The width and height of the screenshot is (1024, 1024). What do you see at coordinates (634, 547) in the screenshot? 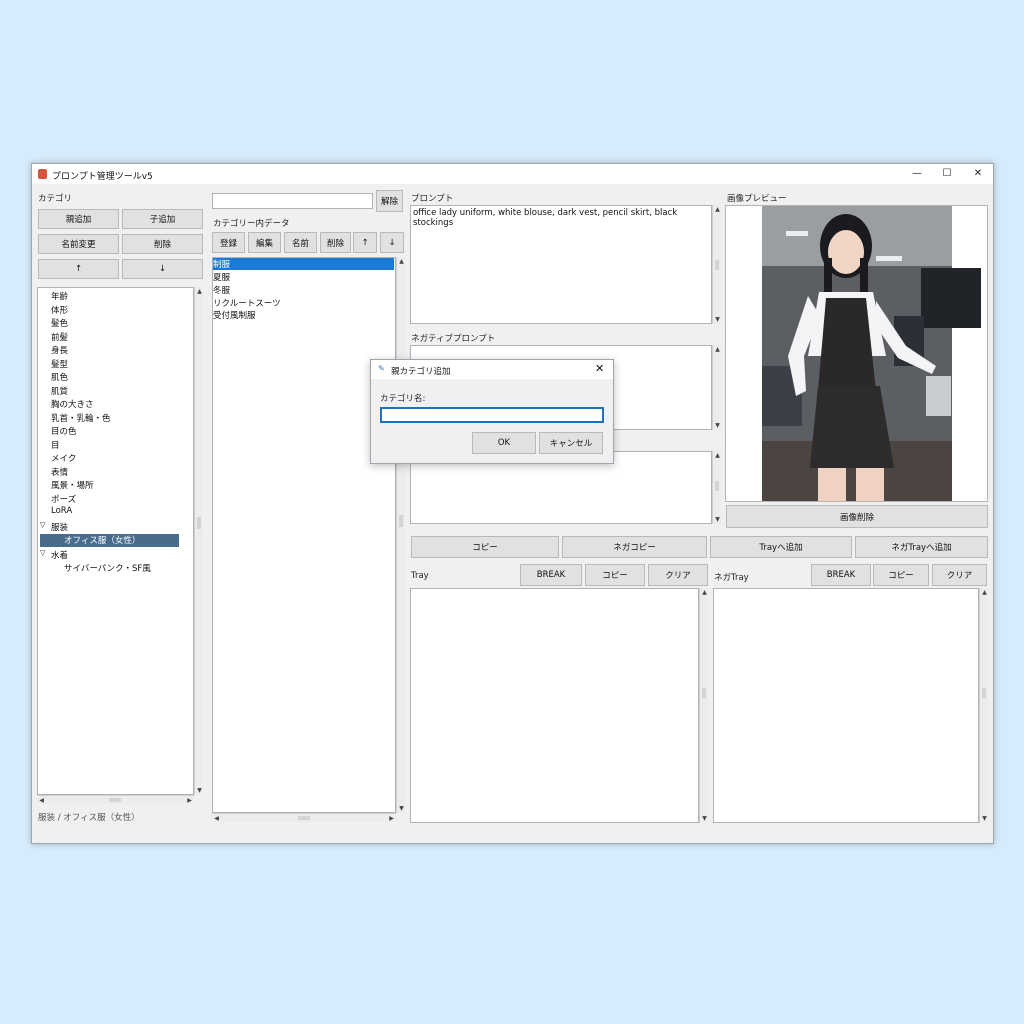
I see `nega-copy-button: ネガコピー` at bounding box center [634, 547].